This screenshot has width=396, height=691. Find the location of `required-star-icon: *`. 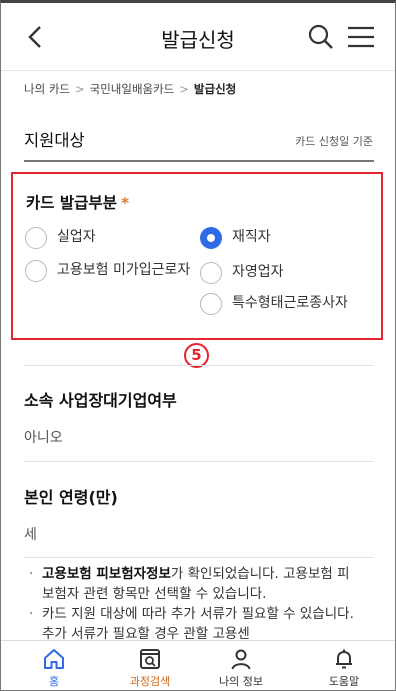

required-star-icon: * is located at coordinates (125, 203).